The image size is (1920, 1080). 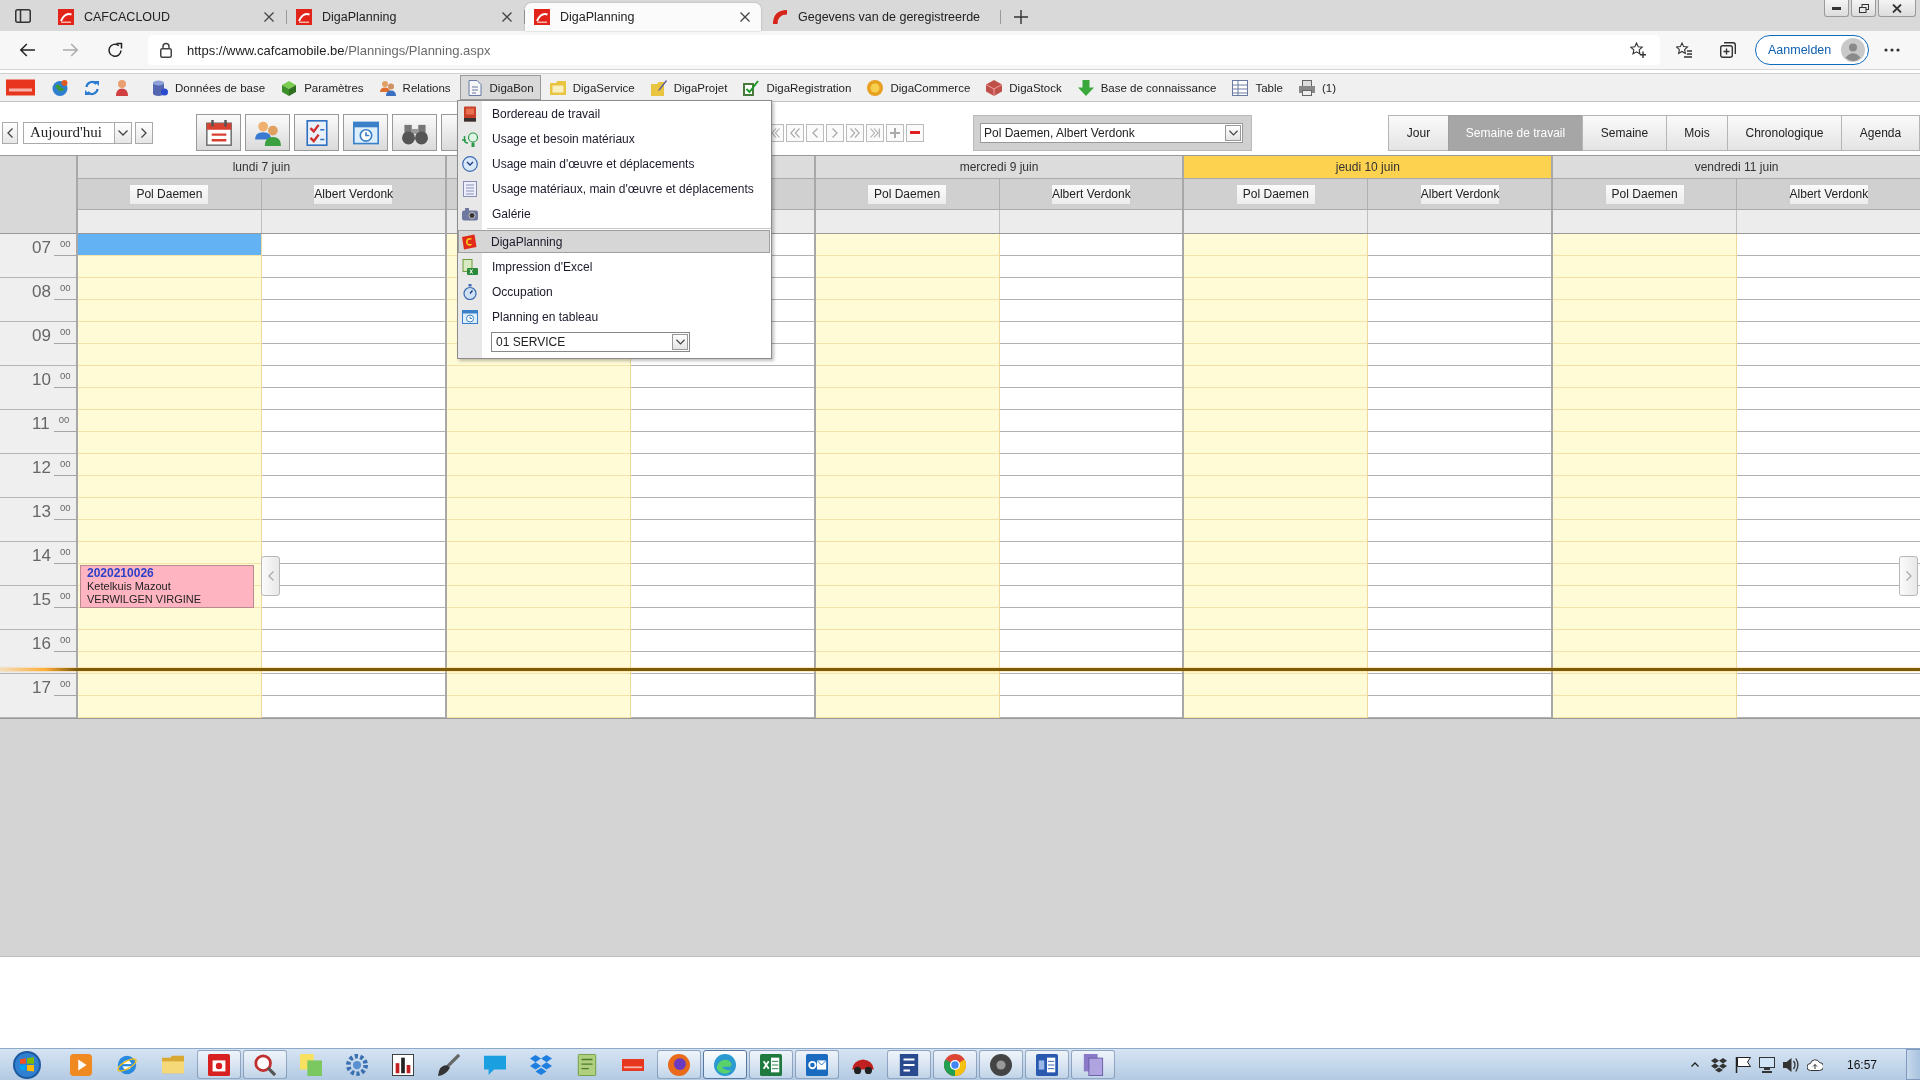 I want to click on menu-item: DigaPlanning, so click(x=614, y=241).